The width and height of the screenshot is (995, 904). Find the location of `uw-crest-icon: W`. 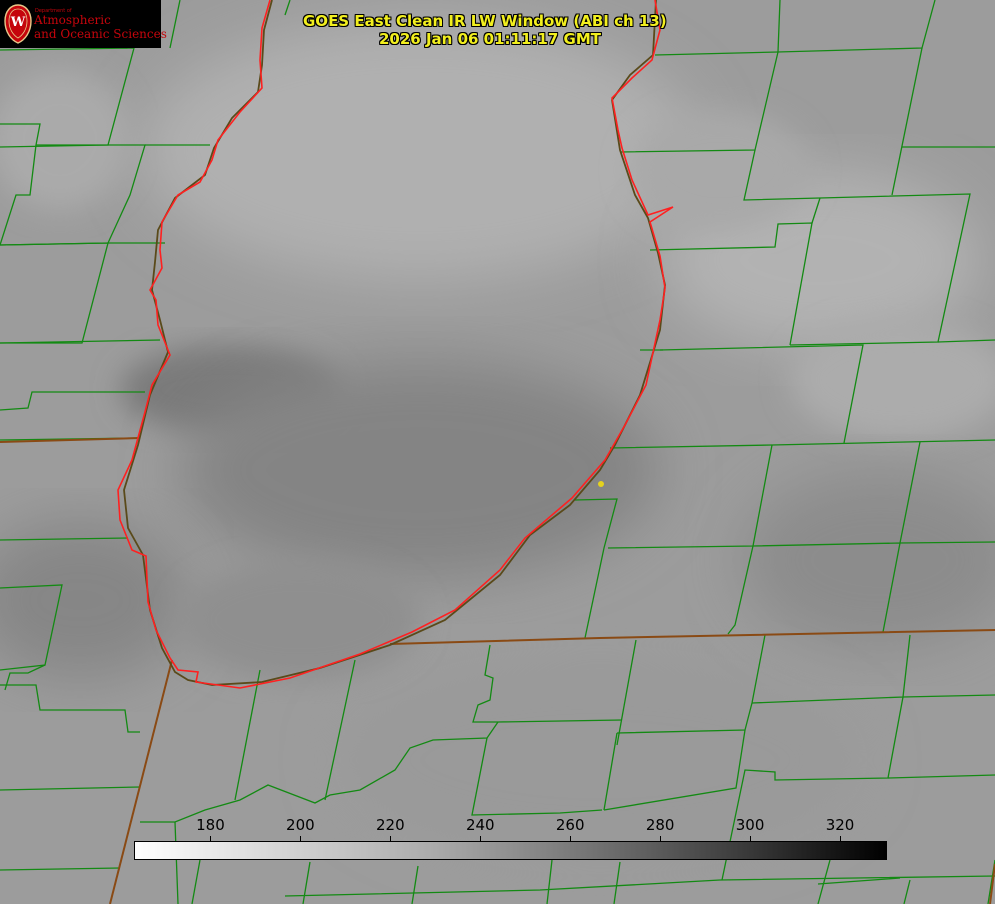

uw-crest-icon: W is located at coordinates (18, 24).